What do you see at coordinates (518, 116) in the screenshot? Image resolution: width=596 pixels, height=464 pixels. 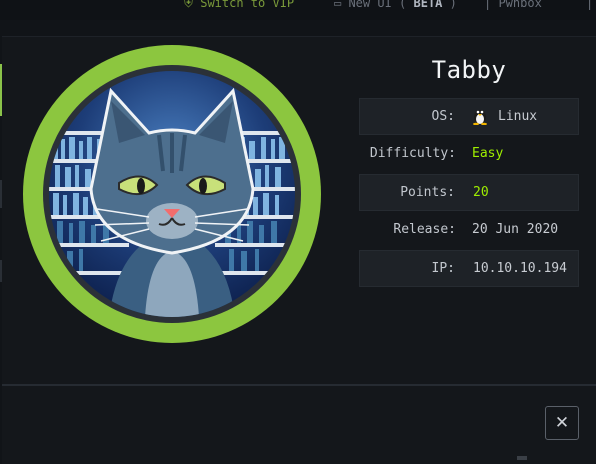 I see `os-value: Linux` at bounding box center [518, 116].